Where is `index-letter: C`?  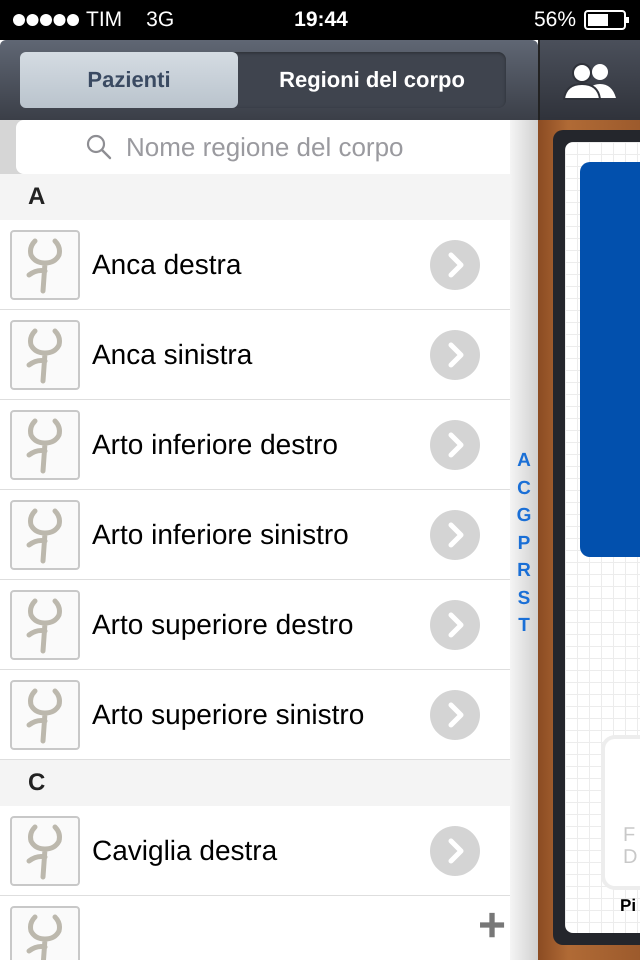 index-letter: C is located at coordinates (524, 488).